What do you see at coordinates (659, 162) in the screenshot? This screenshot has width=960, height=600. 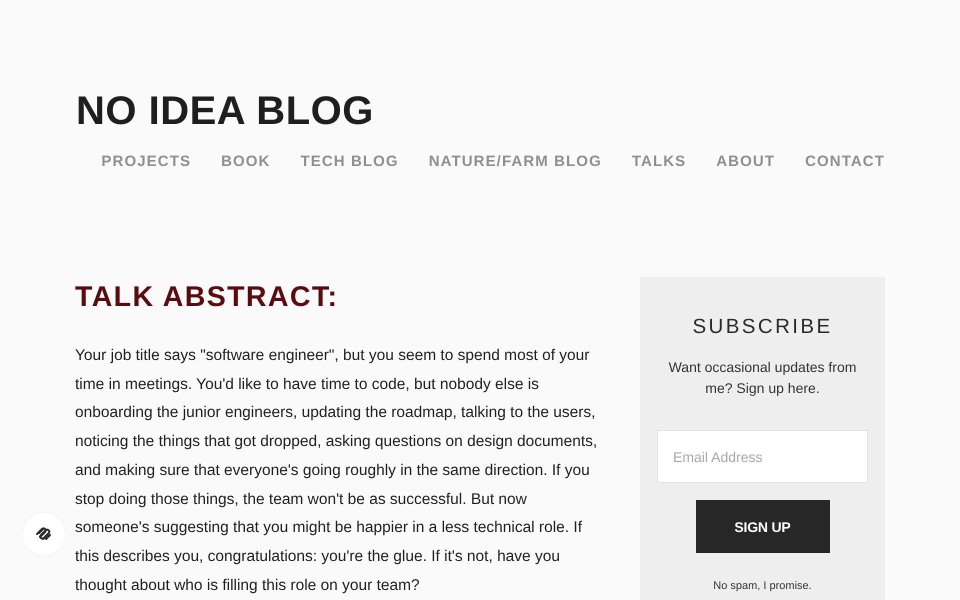 I see `nav-link: TALKS` at bounding box center [659, 162].